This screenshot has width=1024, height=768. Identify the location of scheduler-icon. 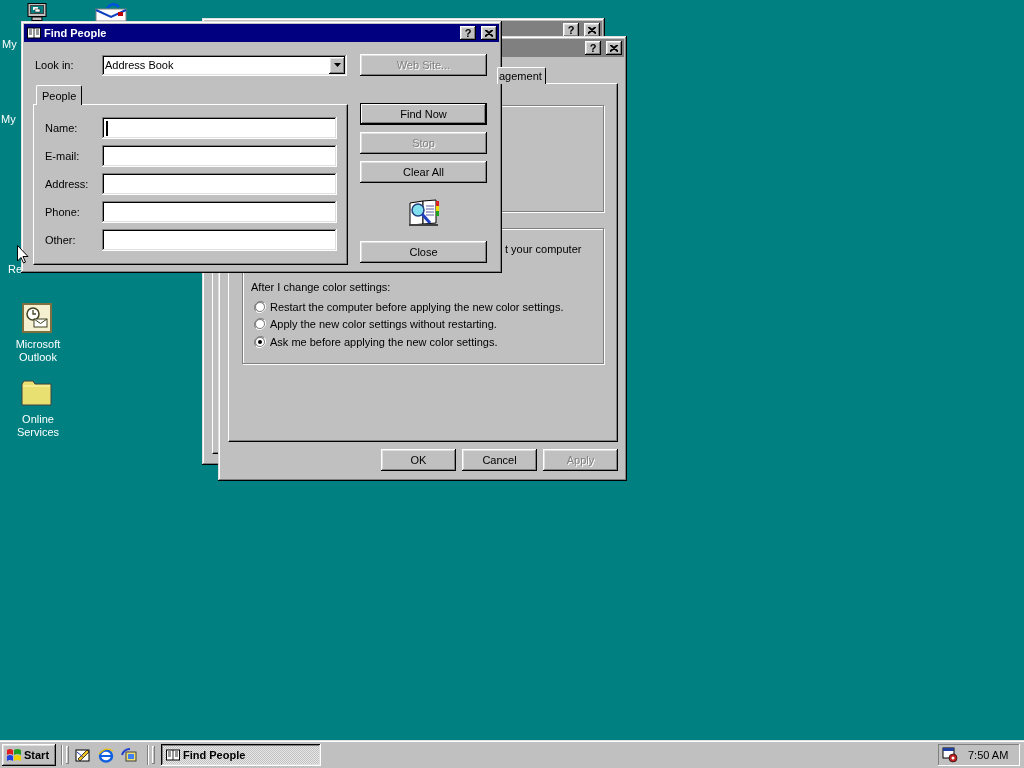
(950, 755).